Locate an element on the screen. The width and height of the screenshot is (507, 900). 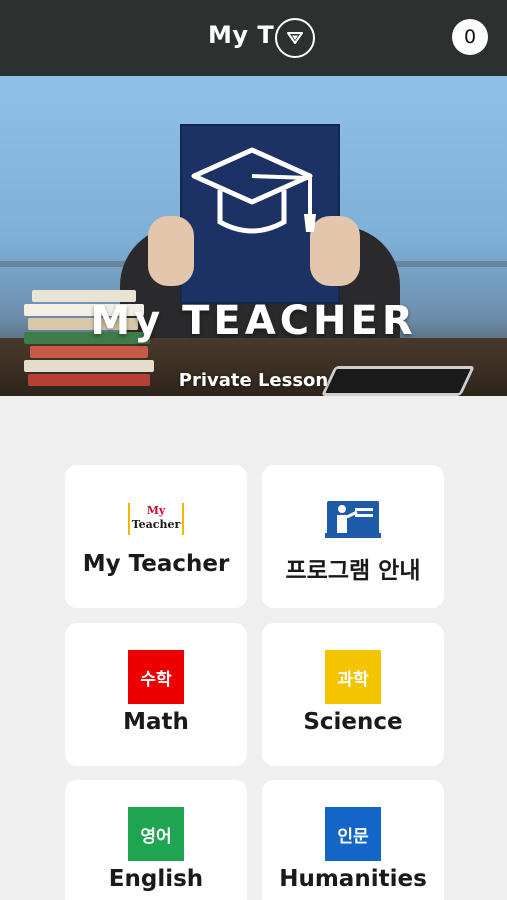
subject-badge: 영어 is located at coordinates (156, 834).